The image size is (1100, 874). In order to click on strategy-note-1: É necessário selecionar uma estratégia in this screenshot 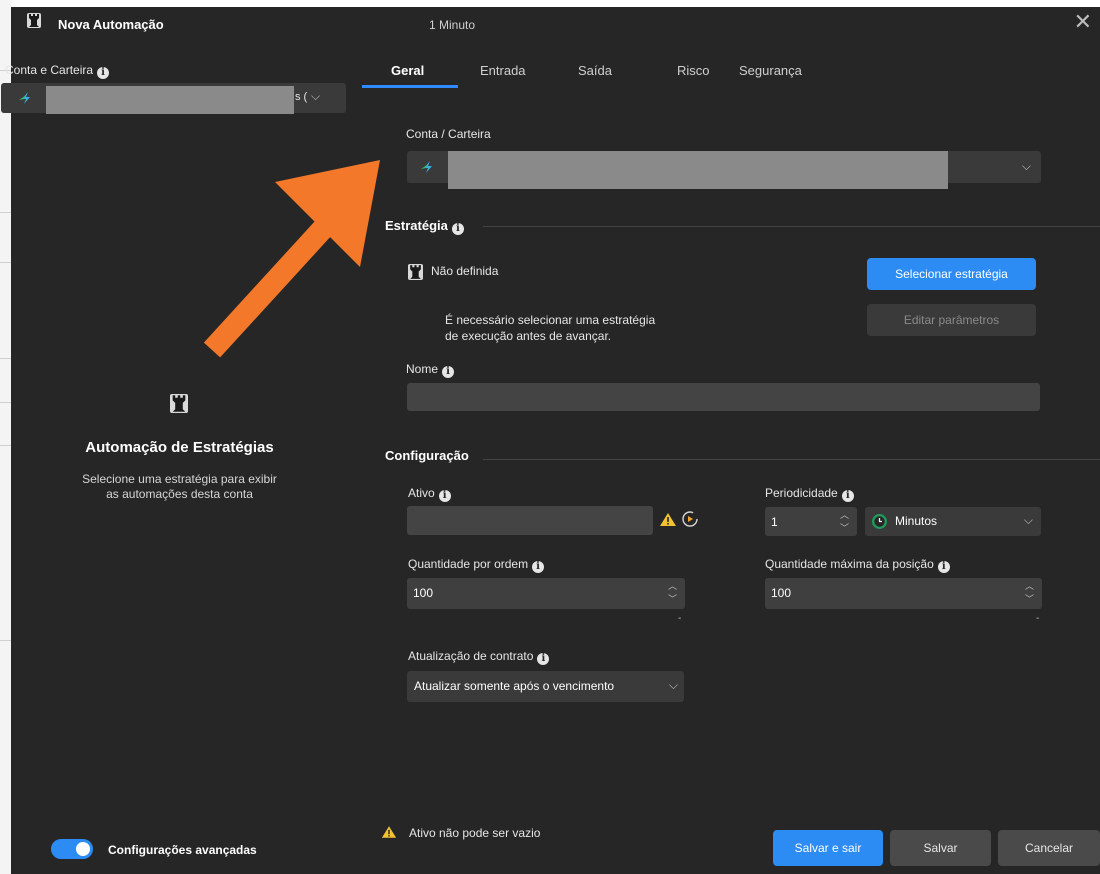, I will do `click(550, 320)`.